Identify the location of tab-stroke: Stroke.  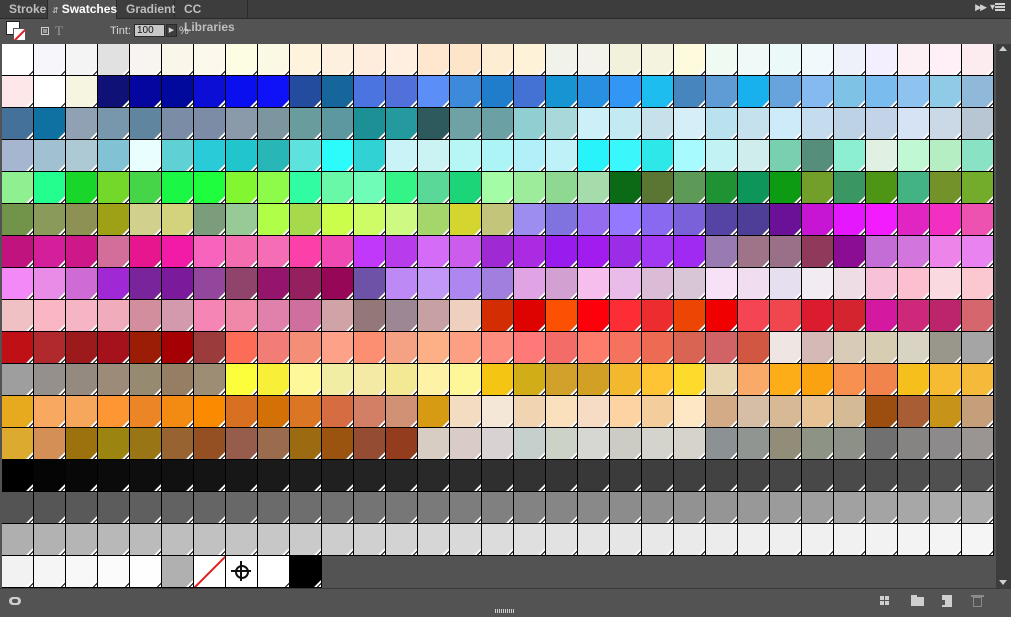
(24, 9).